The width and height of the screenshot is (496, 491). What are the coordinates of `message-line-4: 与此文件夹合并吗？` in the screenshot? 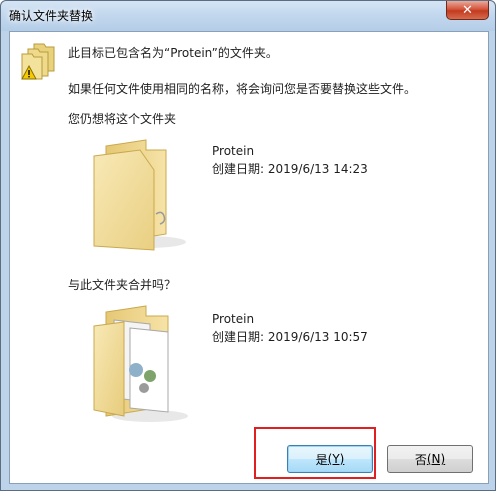 It's located at (122, 285).